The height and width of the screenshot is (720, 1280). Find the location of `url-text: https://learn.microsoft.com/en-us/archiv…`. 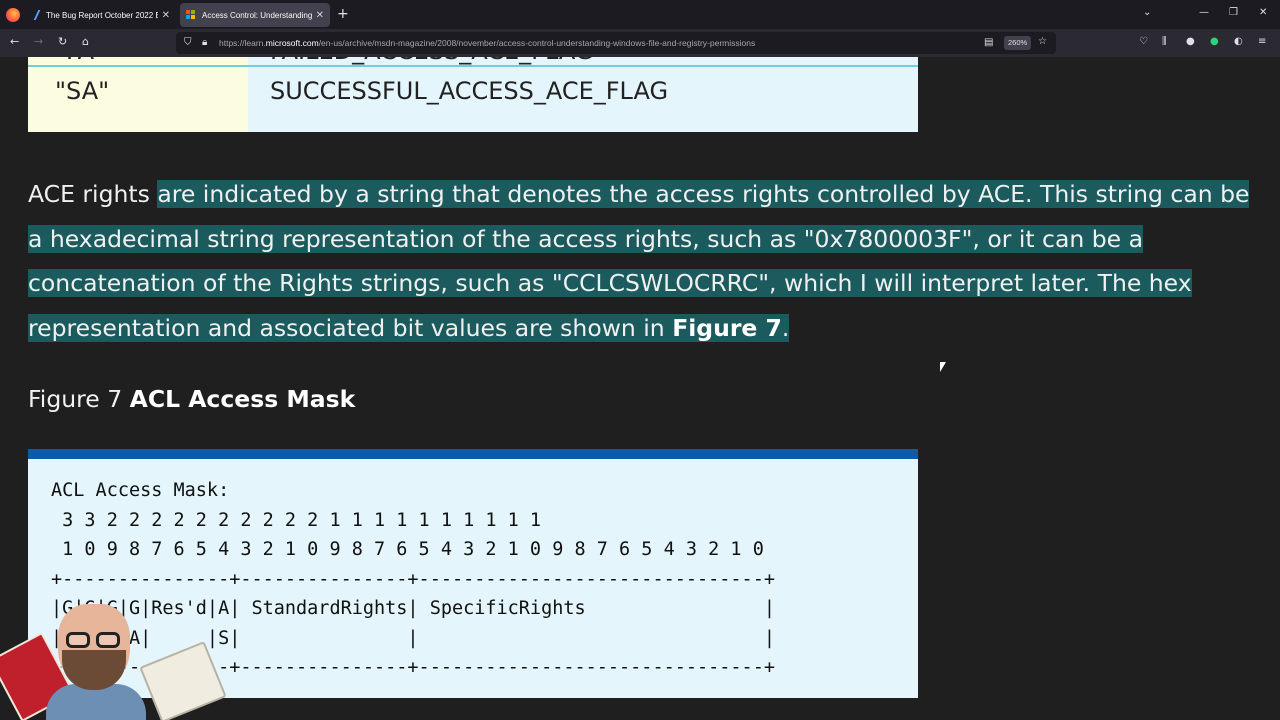

url-text: https://learn.microsoft.com/en-us/archiv… is located at coordinates (487, 43).